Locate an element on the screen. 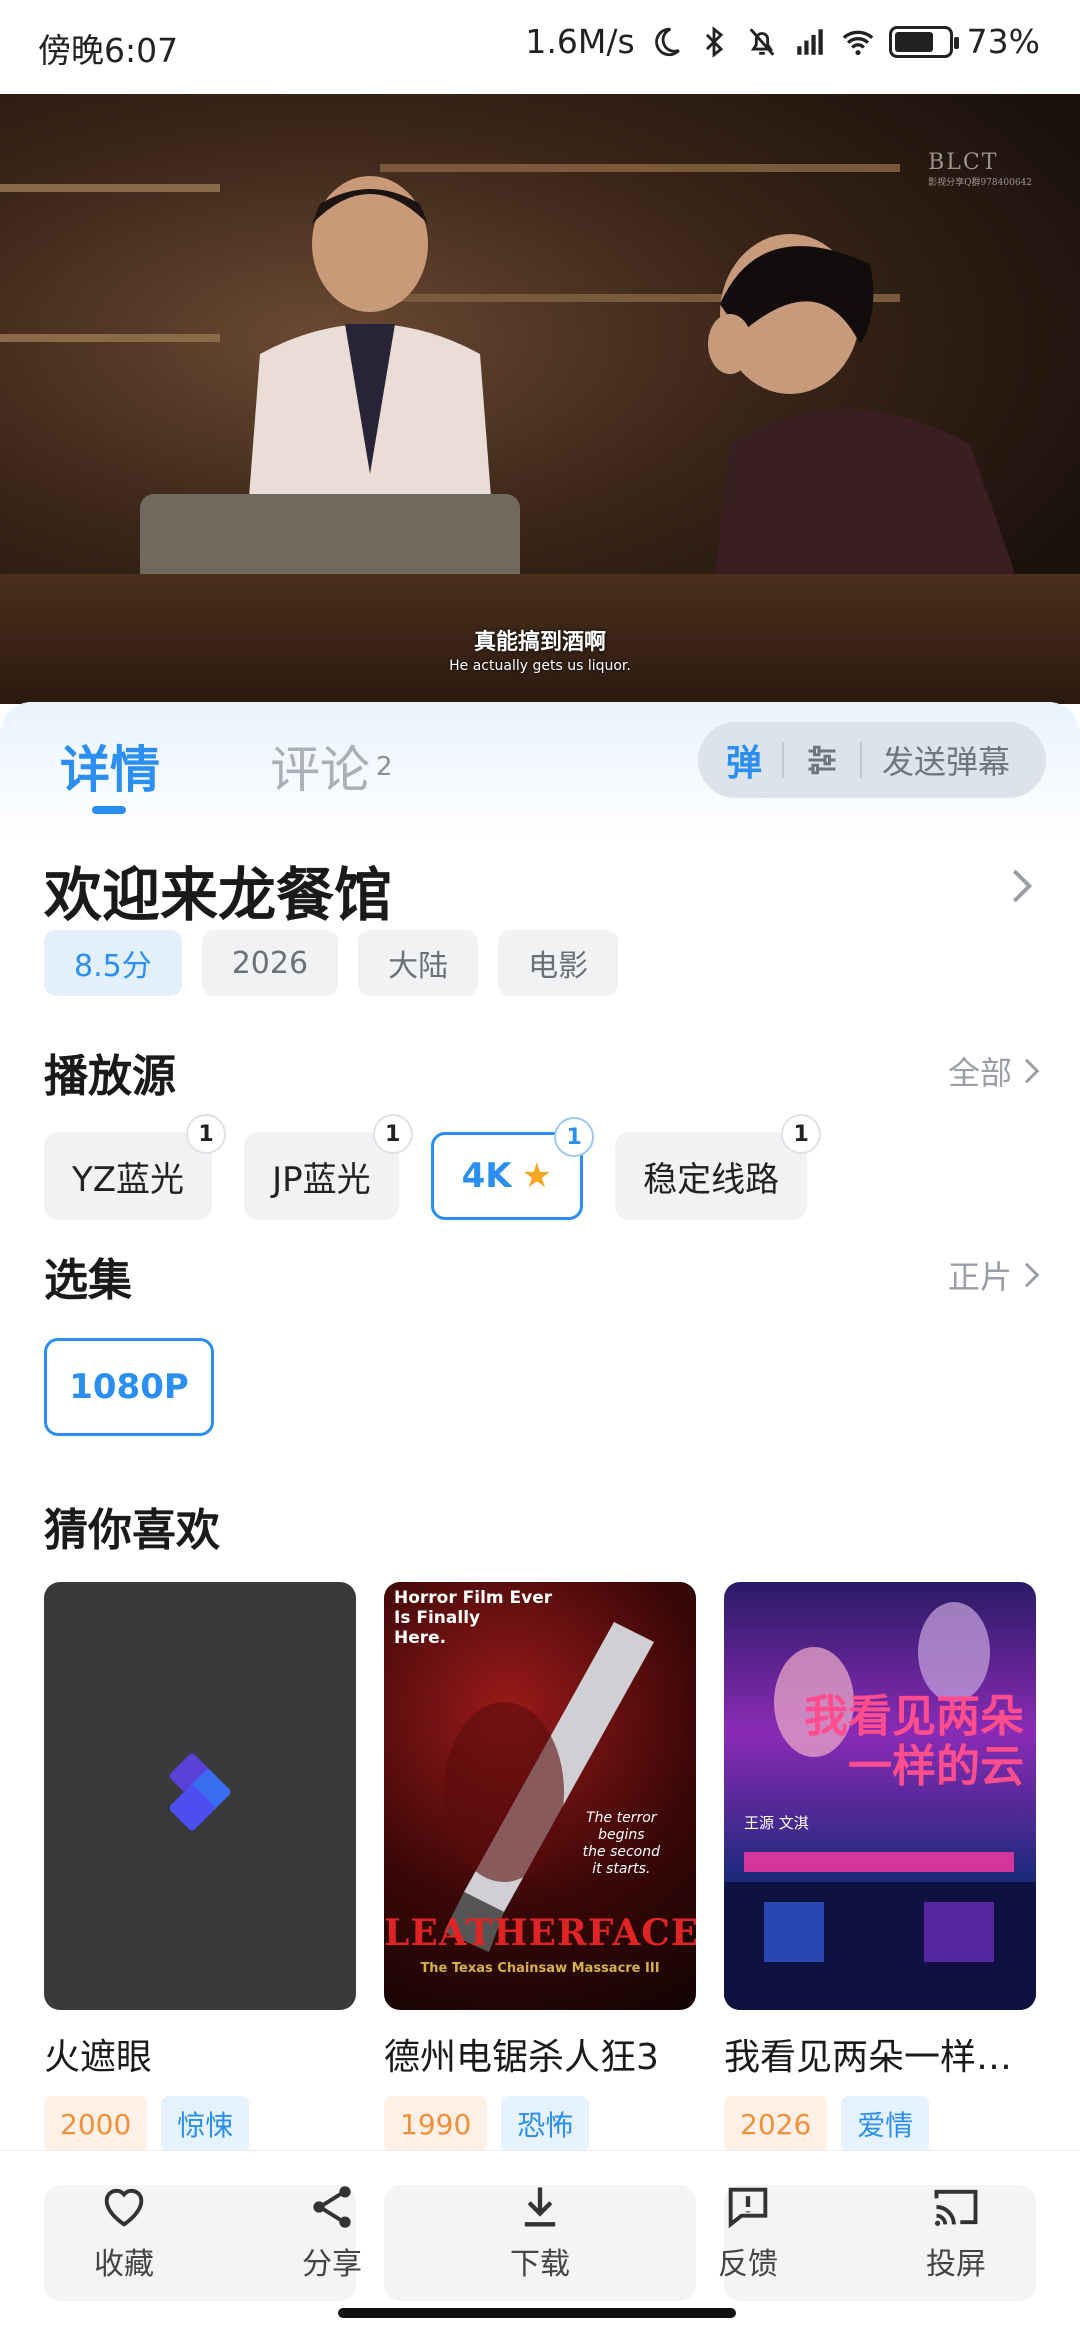  feedback-button: 反馈 is located at coordinates (748, 2232).